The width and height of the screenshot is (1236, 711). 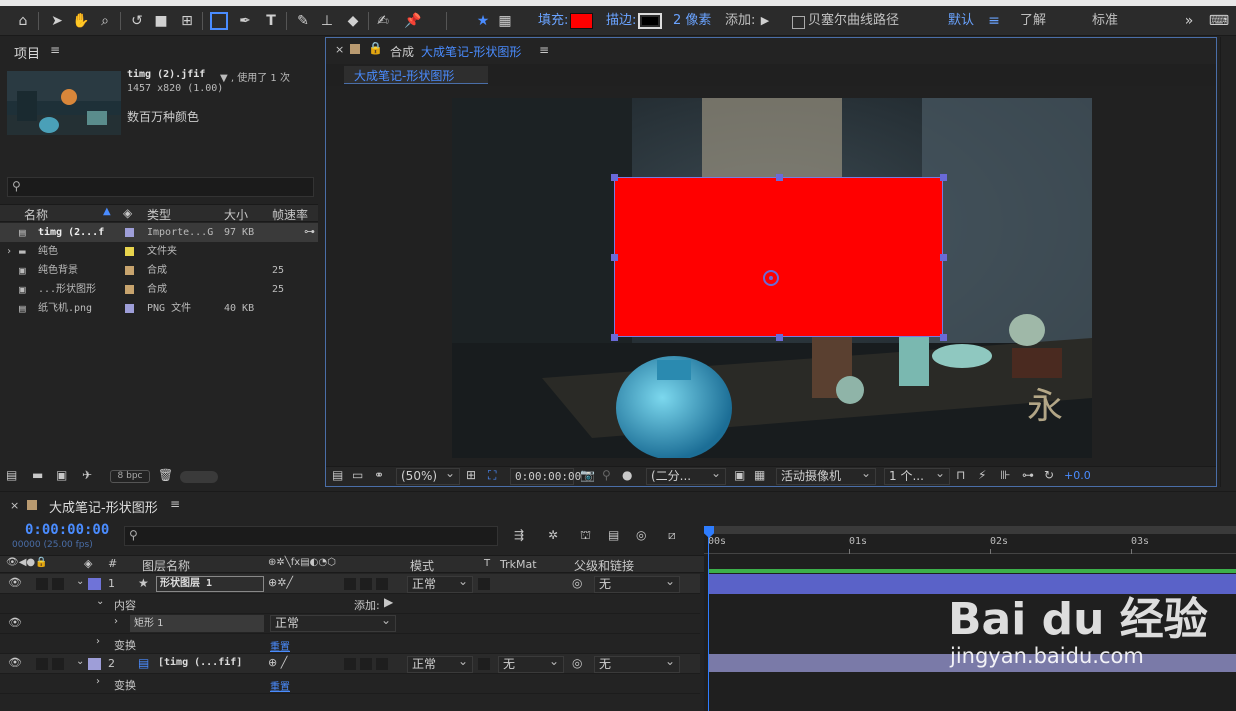 What do you see at coordinates (58, 664) in the screenshot?
I see `lock-box` at bounding box center [58, 664].